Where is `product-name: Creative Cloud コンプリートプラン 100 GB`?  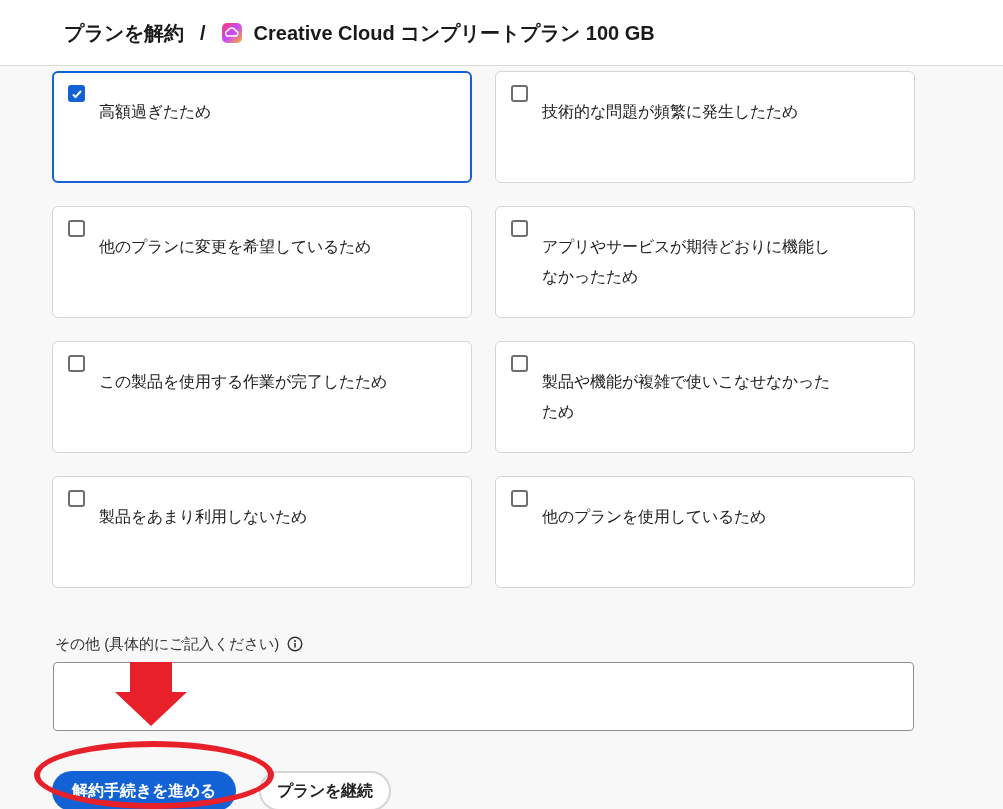 product-name: Creative Cloud コンプリートプラン 100 GB is located at coordinates (454, 33).